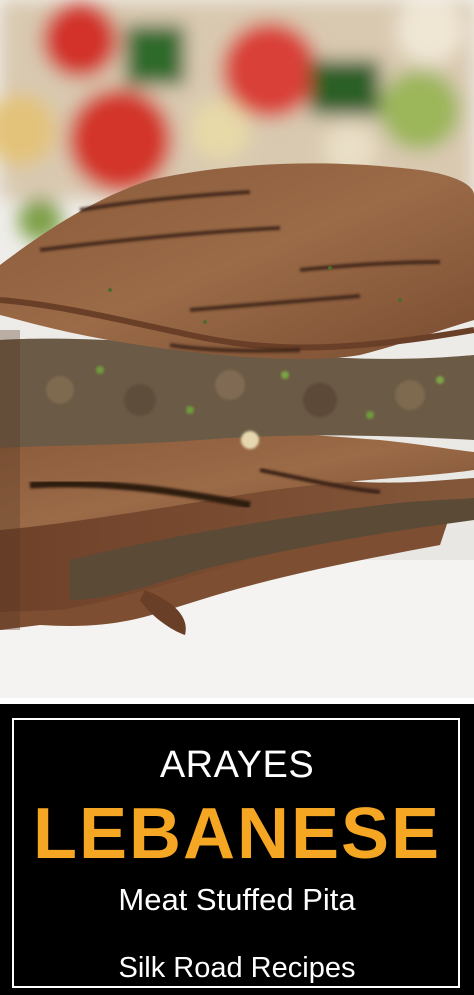 This screenshot has width=474, height=995. I want to click on brand-name: Silk Road Recipes, so click(237, 968).